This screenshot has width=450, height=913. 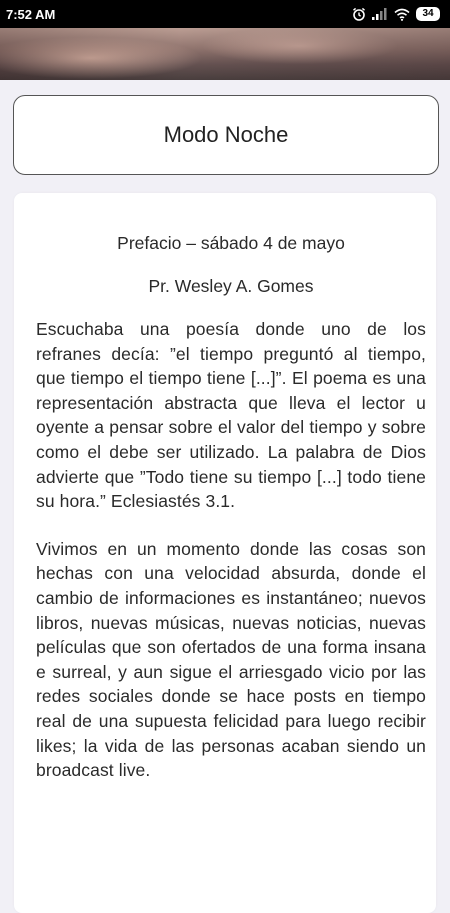 I want to click on battery-level: 34, so click(x=428, y=13).